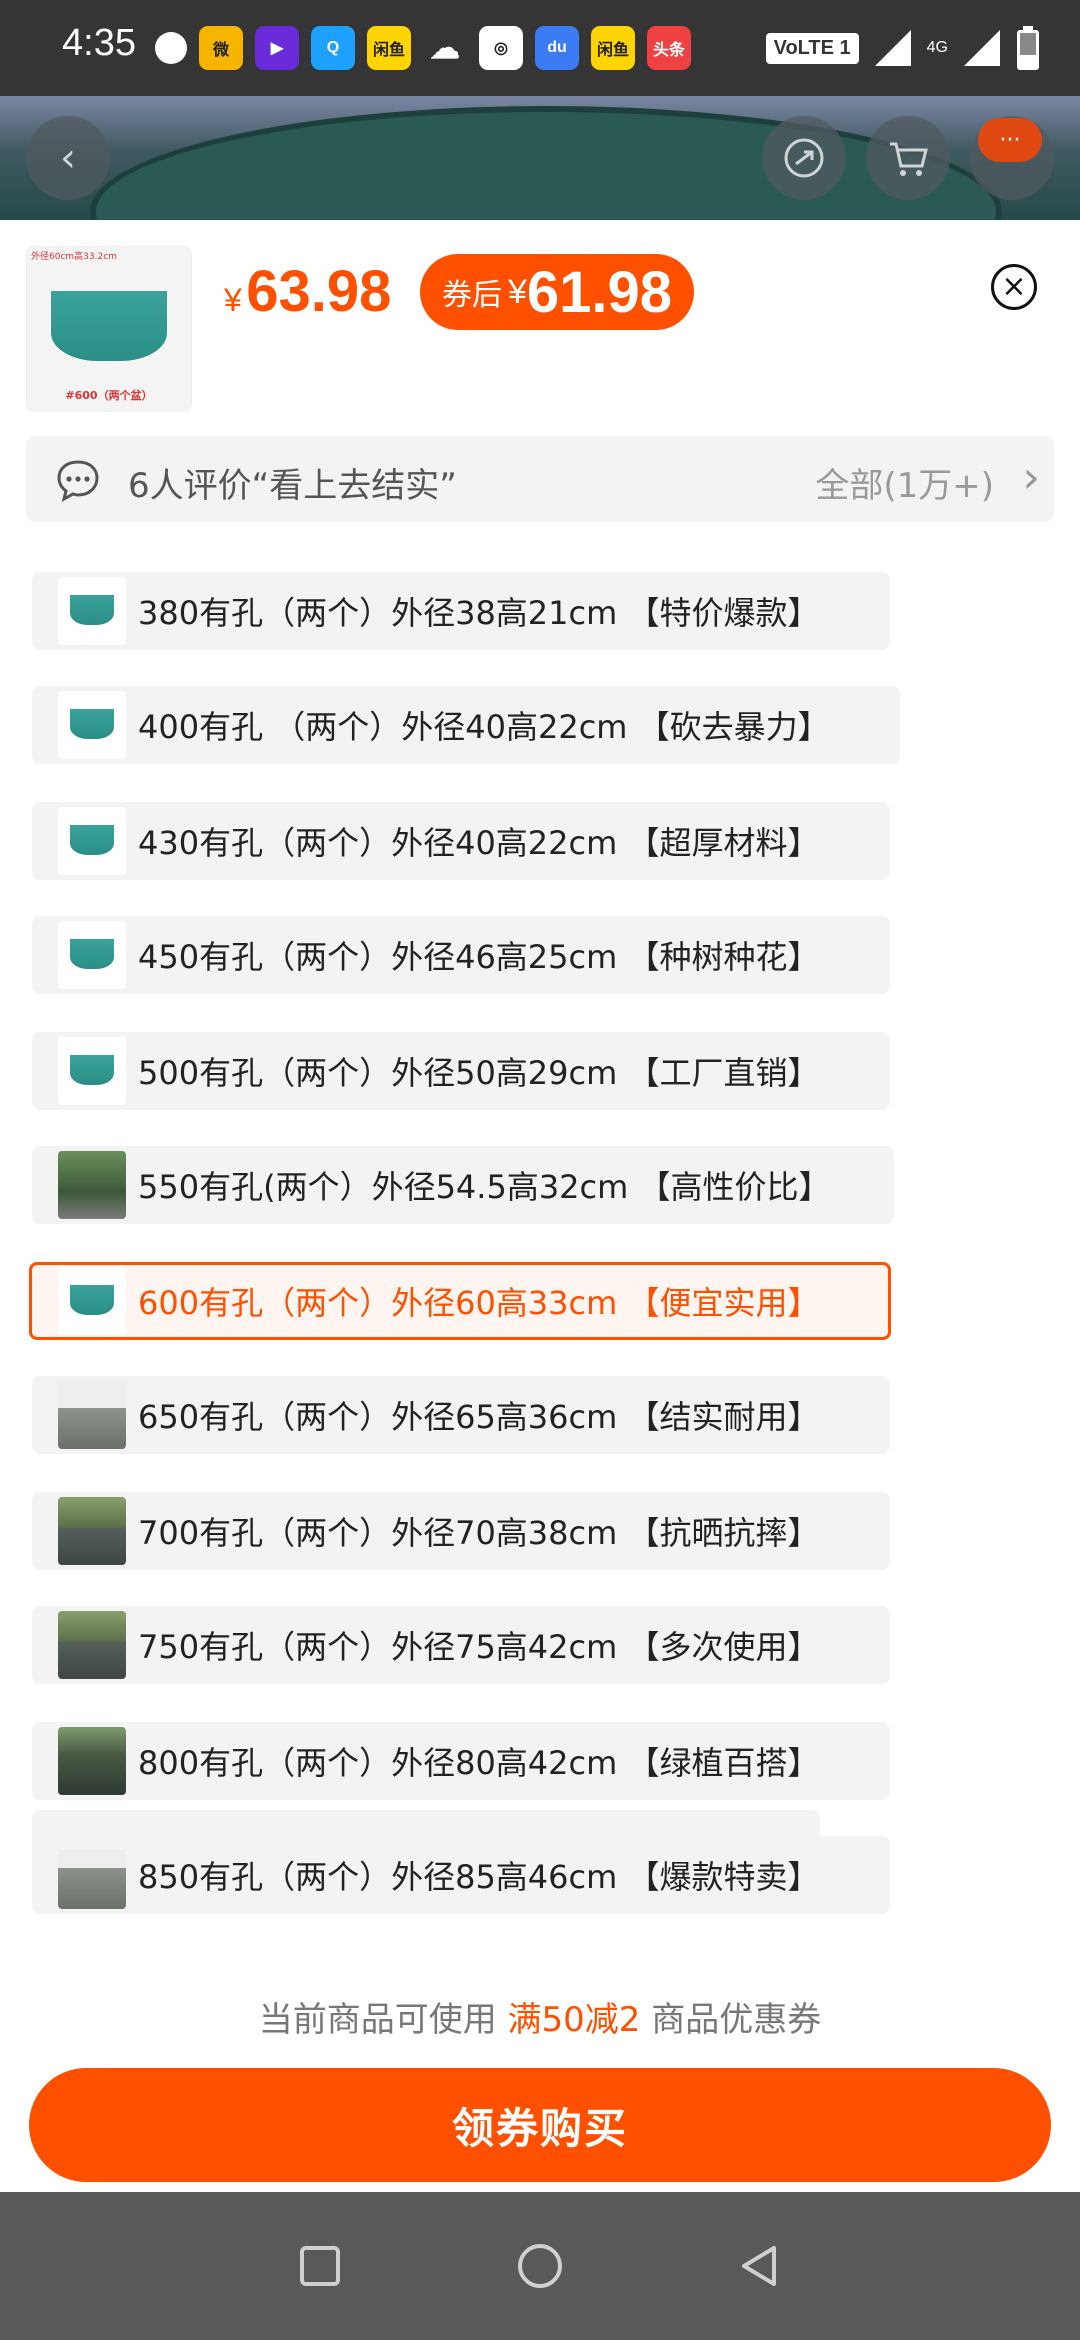  Describe the element at coordinates (479, 1647) in the screenshot. I see `sku-option-label: 750有孔（两个）外径75高42cm 【多次使用】` at that location.